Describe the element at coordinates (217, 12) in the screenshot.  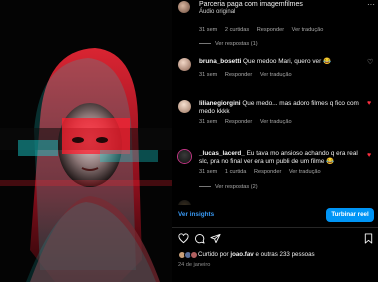
I see `audio-label: Áudio original` at that location.